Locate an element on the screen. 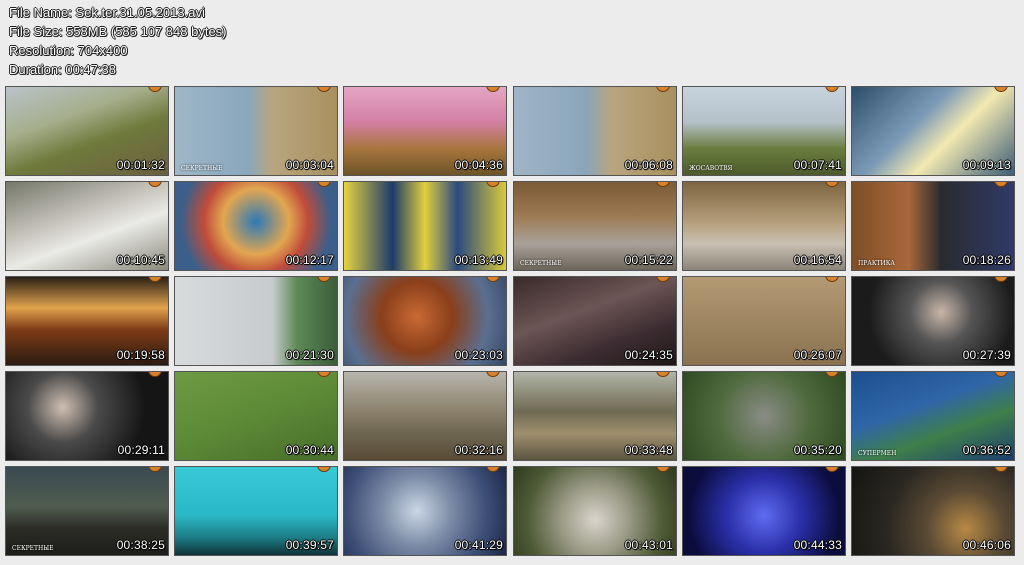 Image resolution: width=1024 pixels, height=565 pixels. video-thumbnail: 00:23:03 is located at coordinates (425, 321).